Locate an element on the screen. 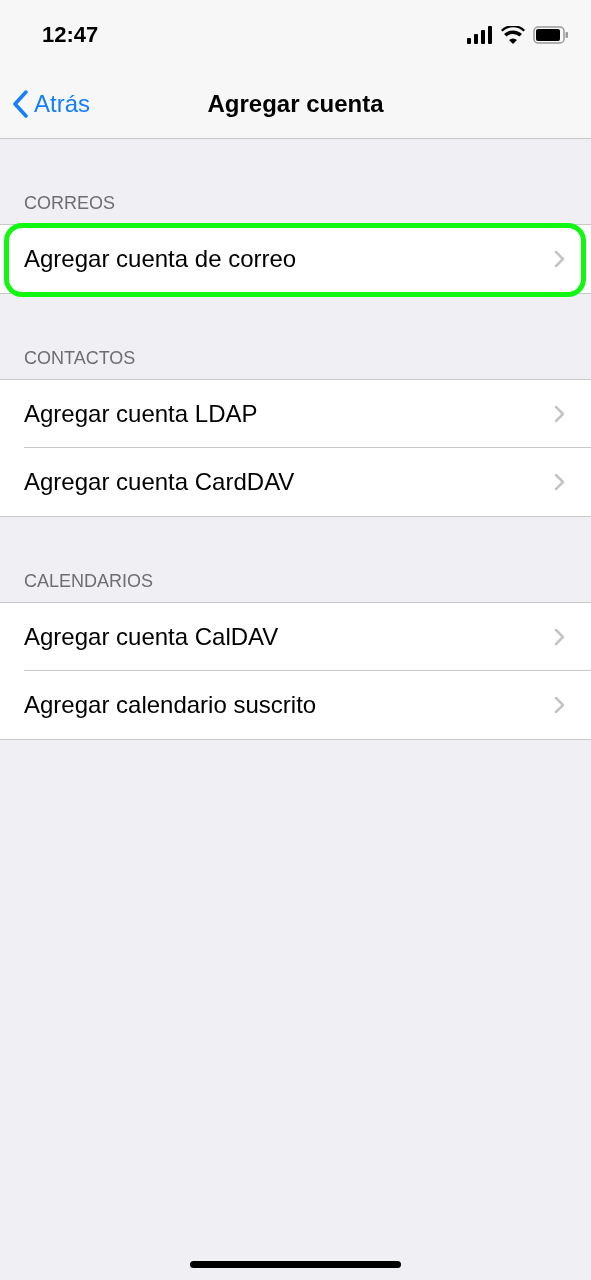 The height and width of the screenshot is (1280, 591). back-button: Atrás is located at coordinates (45, 104).